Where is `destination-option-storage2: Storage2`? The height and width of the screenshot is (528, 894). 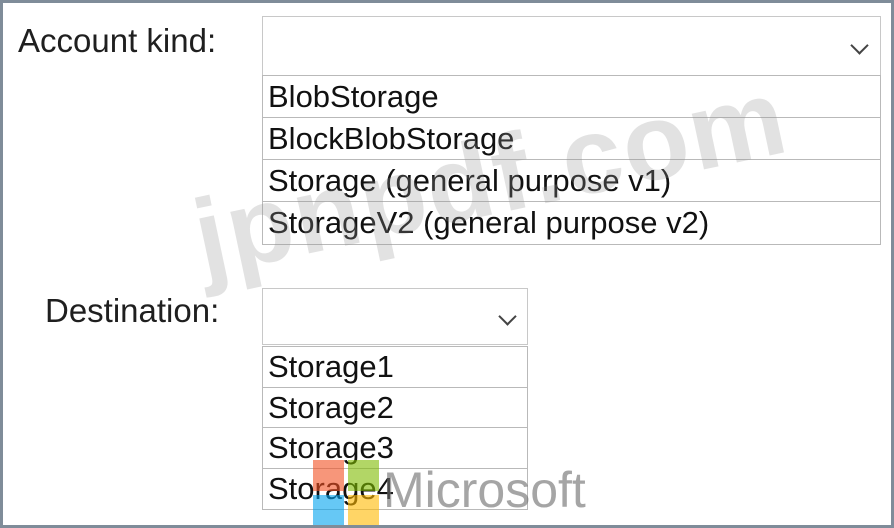
destination-option-storage2: Storage2 is located at coordinates (395, 408).